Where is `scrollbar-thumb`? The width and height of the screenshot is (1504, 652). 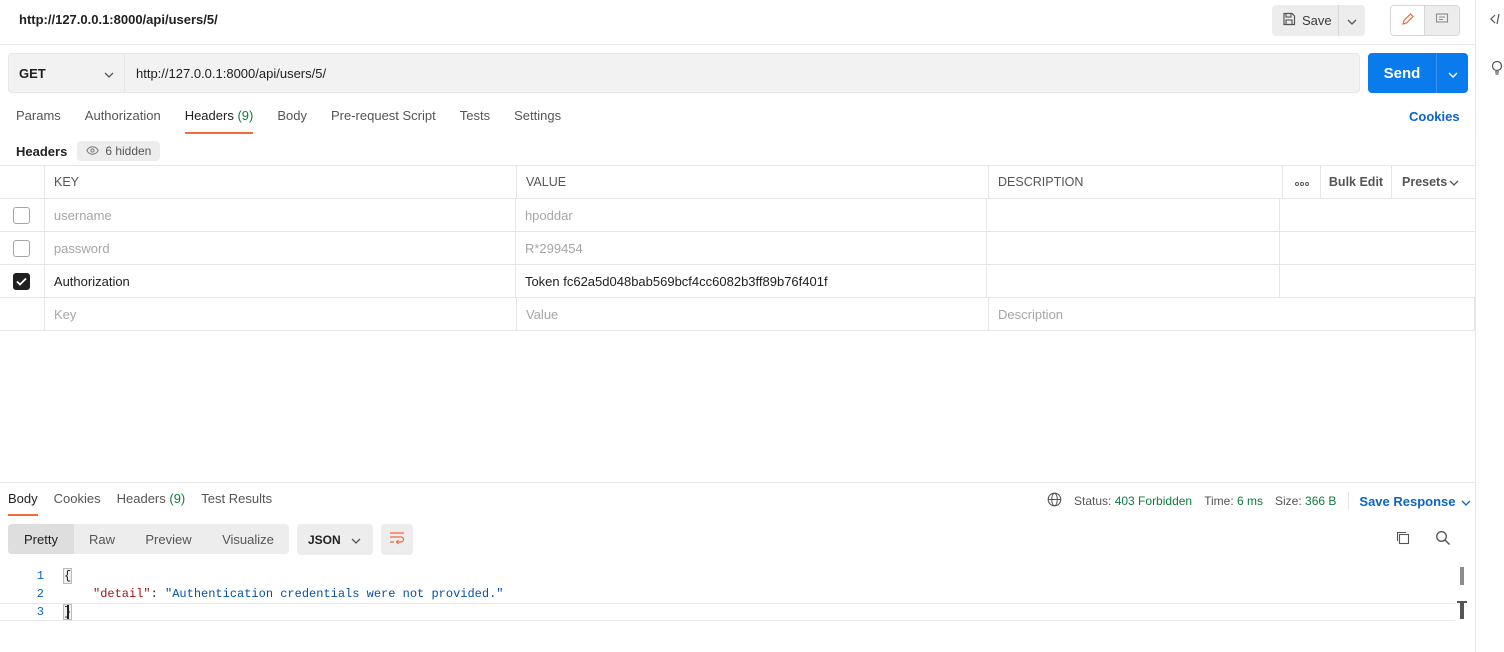 scrollbar-thumb is located at coordinates (1462, 610).